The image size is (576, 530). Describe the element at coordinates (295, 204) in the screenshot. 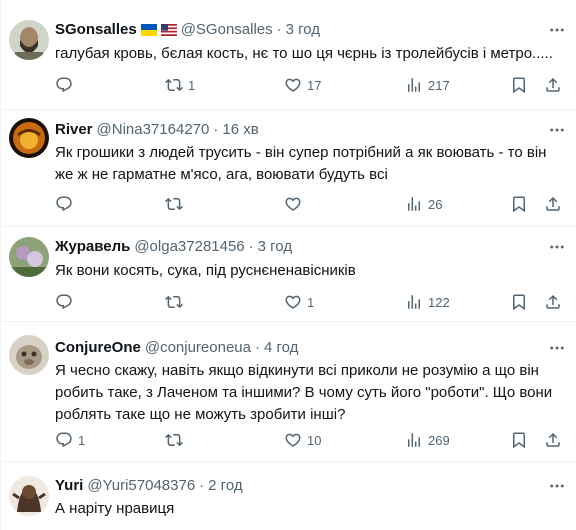

I see `like-button` at that location.